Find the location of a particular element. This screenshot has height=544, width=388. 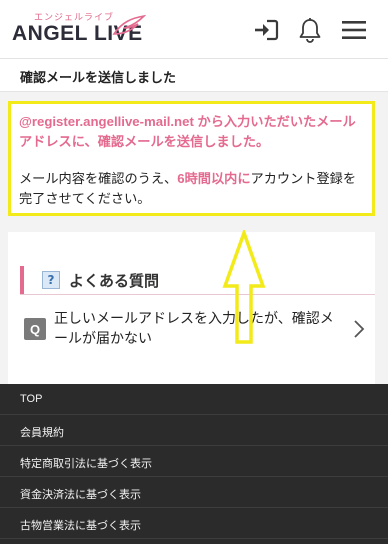

footer-link-terms: 会員規約 is located at coordinates (194, 430).